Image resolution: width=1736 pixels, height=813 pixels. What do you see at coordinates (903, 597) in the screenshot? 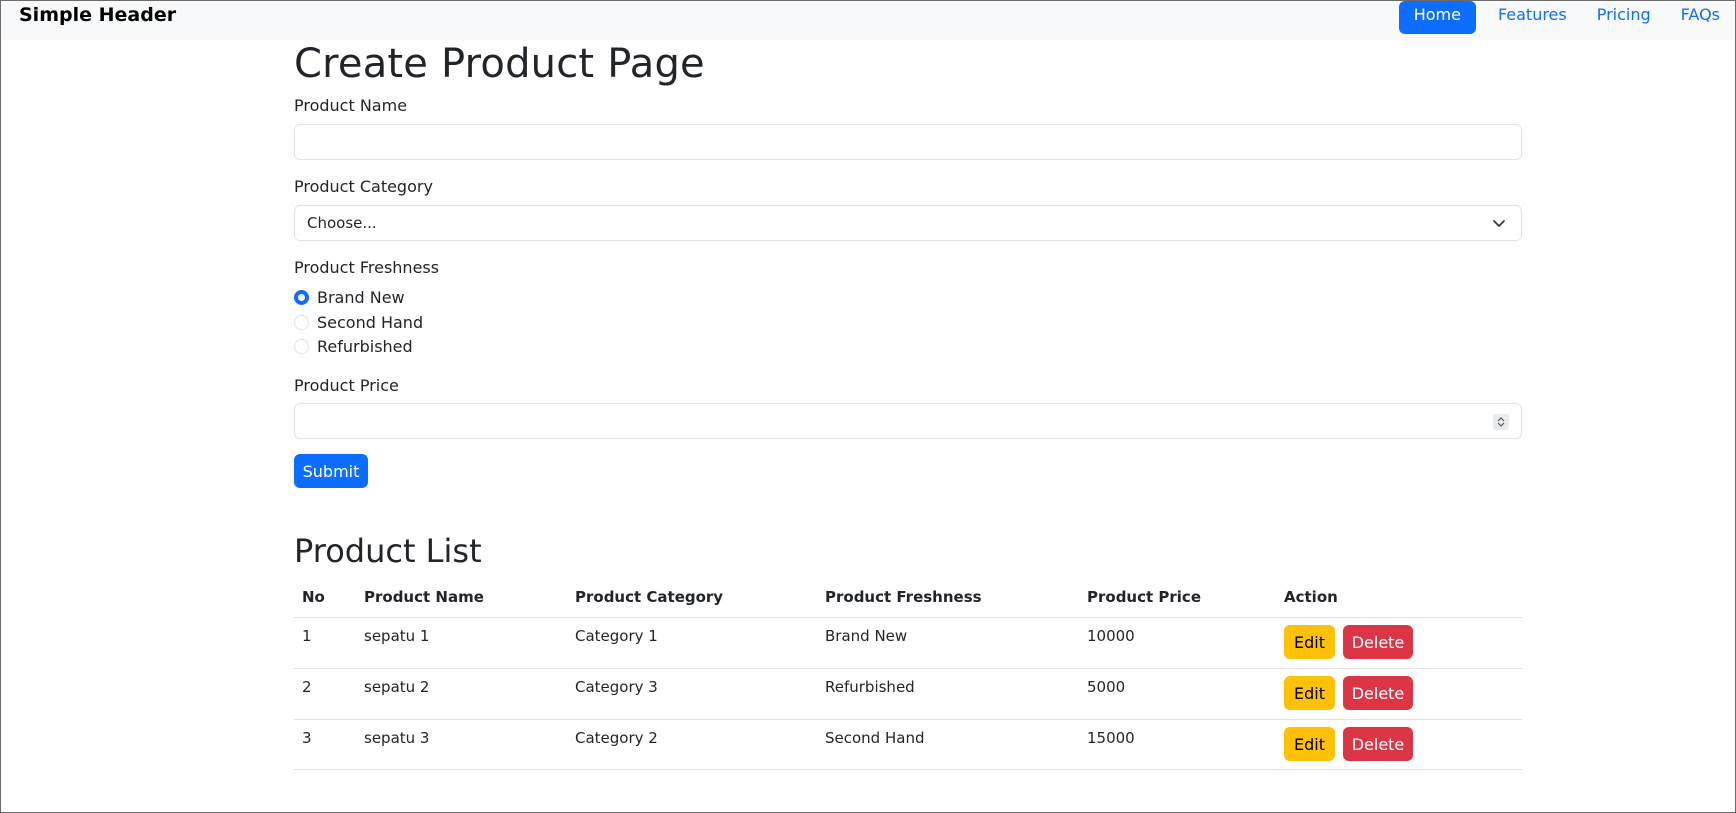
I see `col-product-freshness: Product Freshness` at bounding box center [903, 597].